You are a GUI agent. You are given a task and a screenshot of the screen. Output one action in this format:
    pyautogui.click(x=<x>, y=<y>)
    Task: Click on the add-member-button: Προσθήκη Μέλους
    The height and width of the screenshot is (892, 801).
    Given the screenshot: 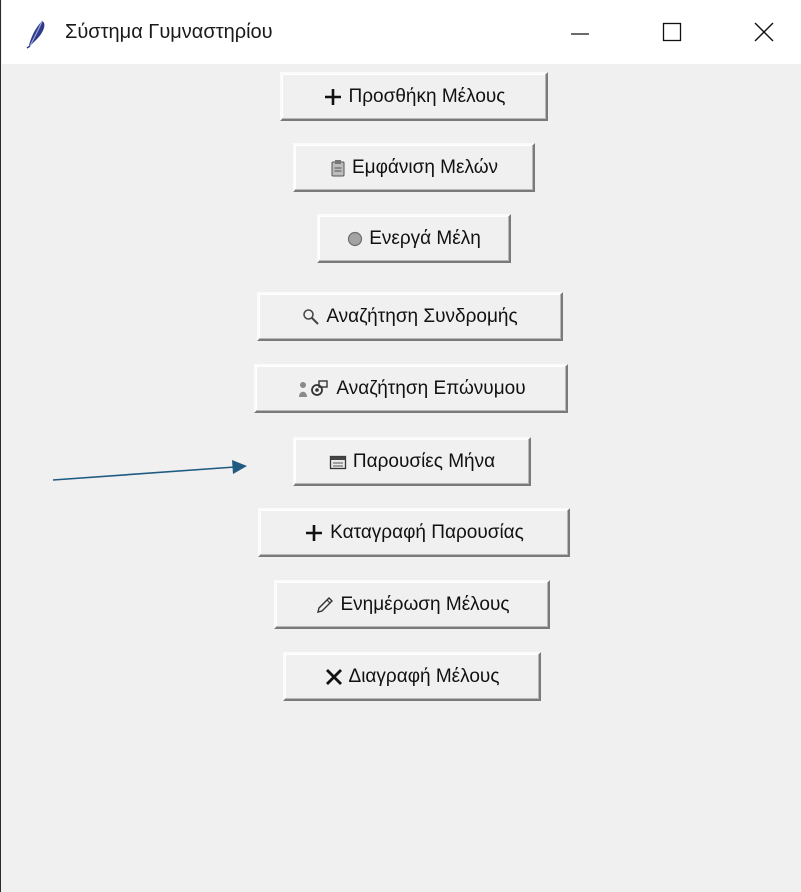 What is the action you would take?
    pyautogui.click(x=414, y=96)
    